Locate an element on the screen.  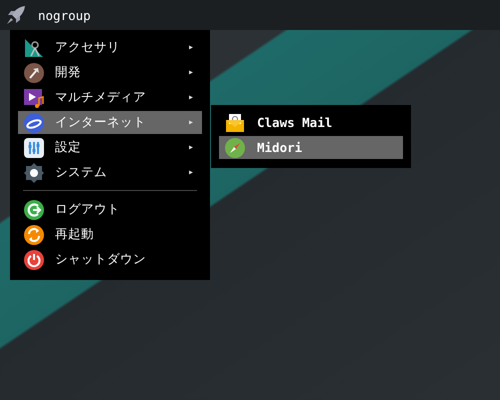
rocket-icon is located at coordinates (16, 15).